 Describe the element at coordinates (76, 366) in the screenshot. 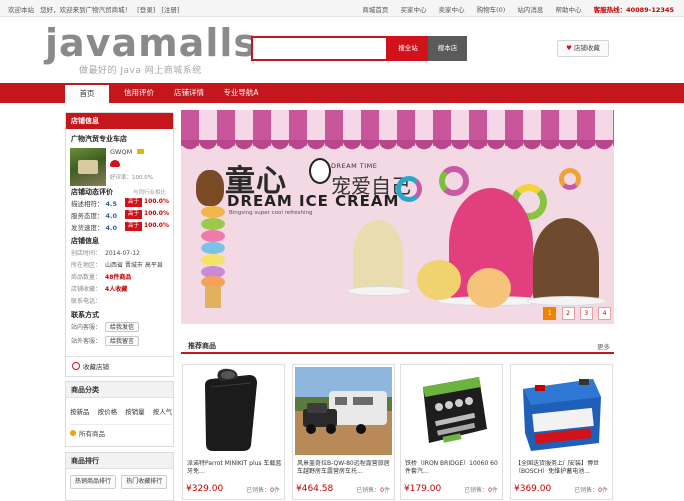

I see `heart-outline-icon` at that location.